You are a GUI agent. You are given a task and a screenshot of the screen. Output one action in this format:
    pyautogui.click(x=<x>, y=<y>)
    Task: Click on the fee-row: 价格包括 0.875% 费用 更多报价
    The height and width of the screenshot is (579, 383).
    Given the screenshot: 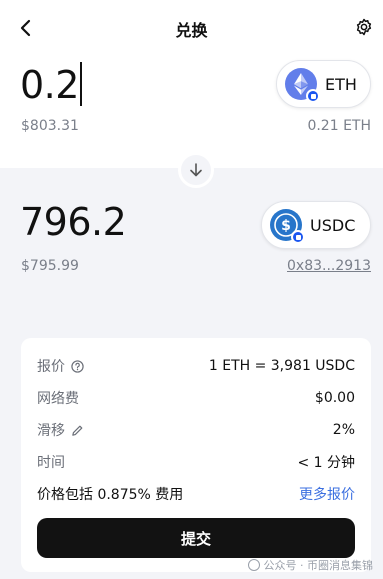 What is the action you would take?
    pyautogui.click(x=196, y=494)
    